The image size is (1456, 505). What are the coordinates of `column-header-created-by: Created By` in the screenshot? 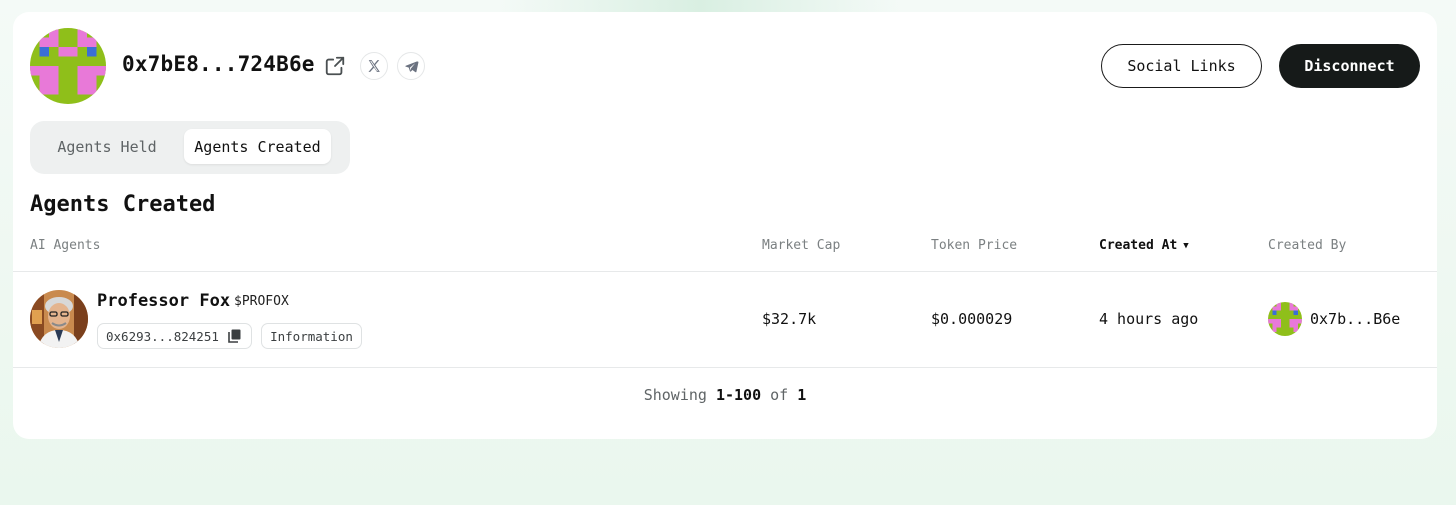 It's located at (1307, 245).